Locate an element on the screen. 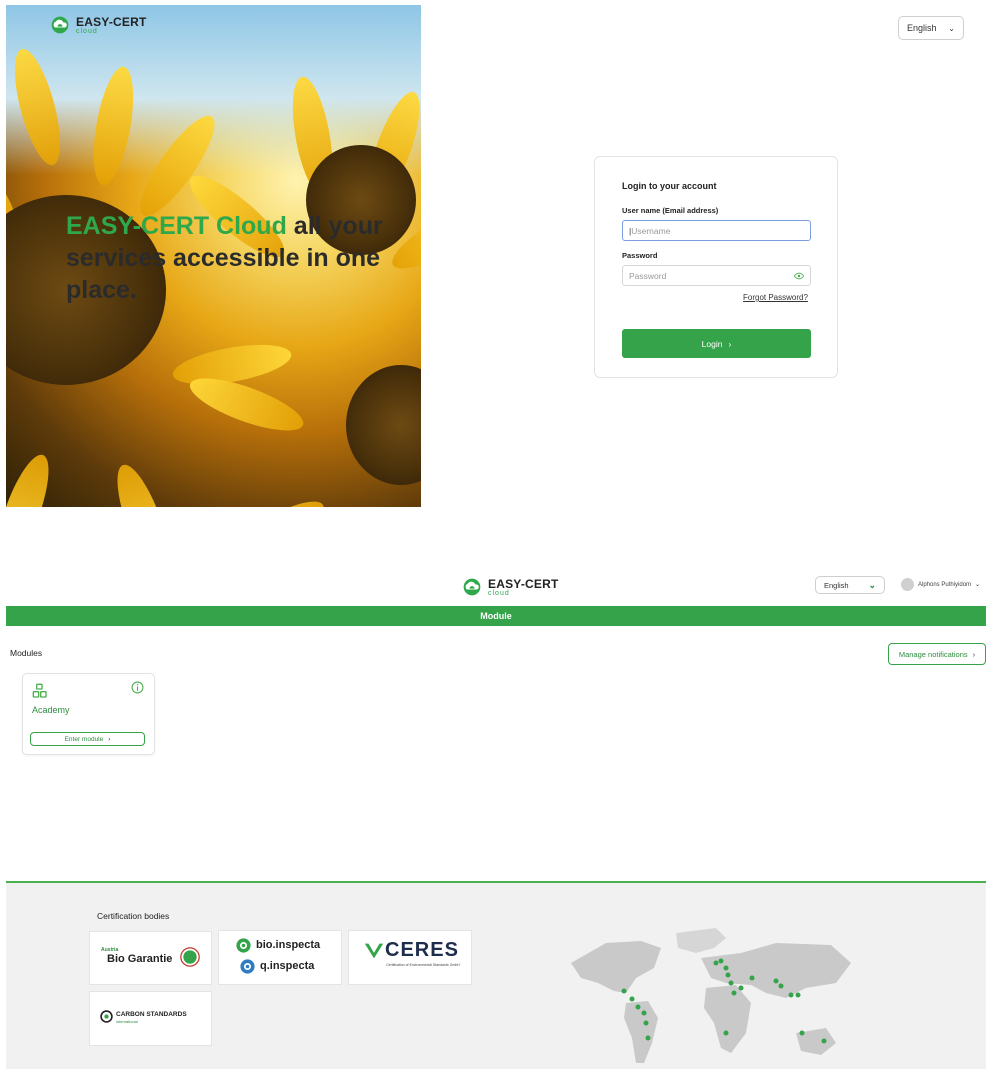 This screenshot has width=986, height=1069. leaf-badge-icon is located at coordinates (190, 957).